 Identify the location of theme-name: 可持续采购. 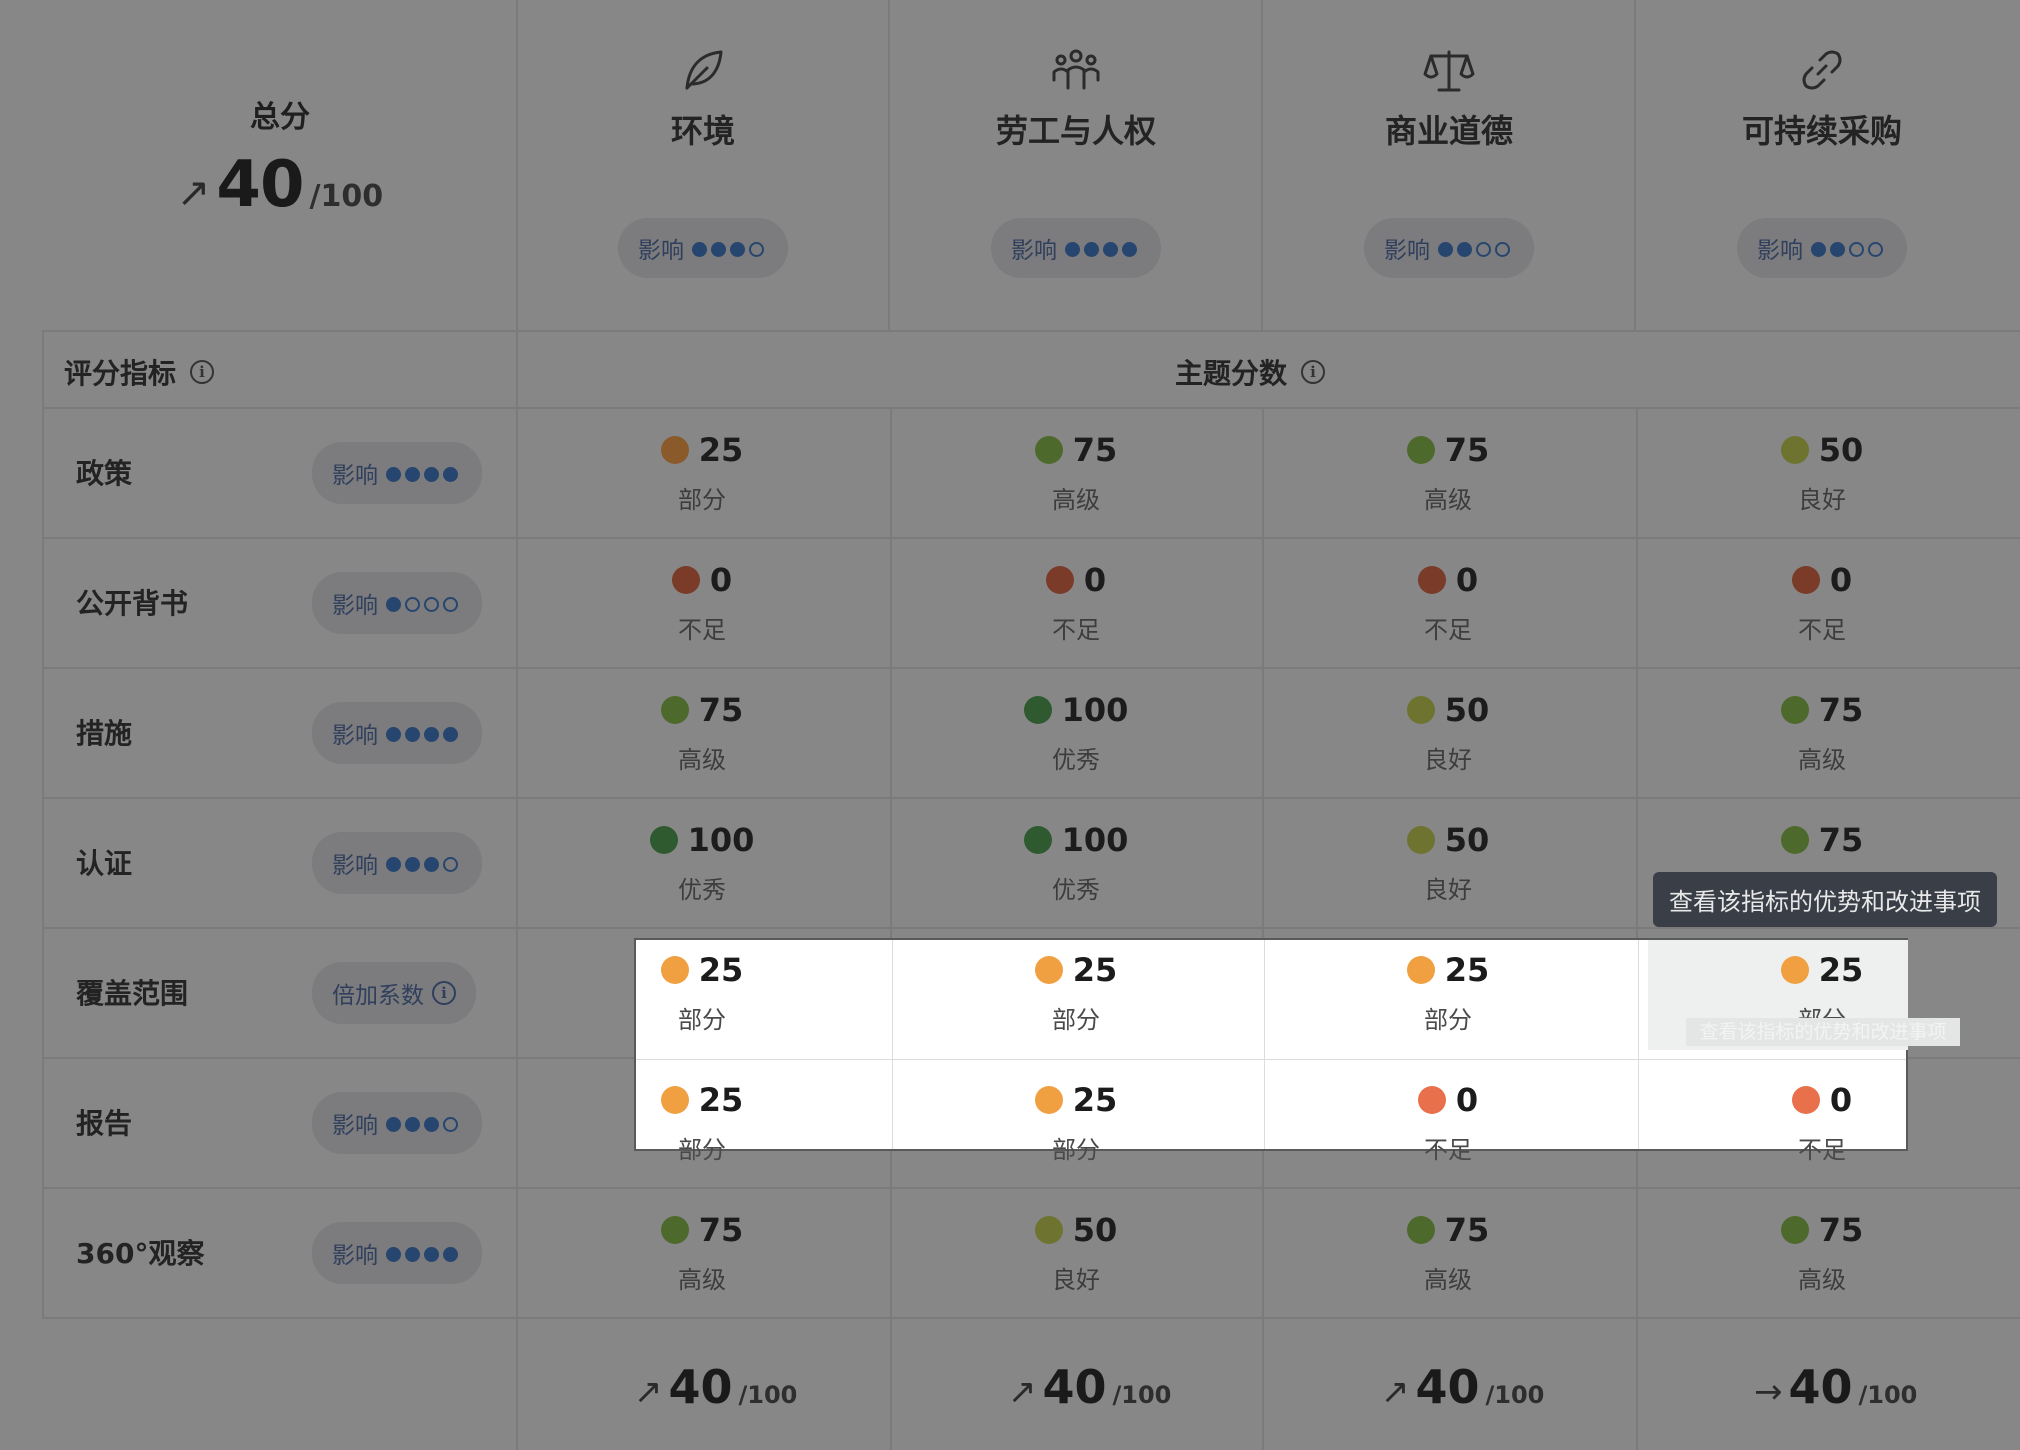
(1821, 131).